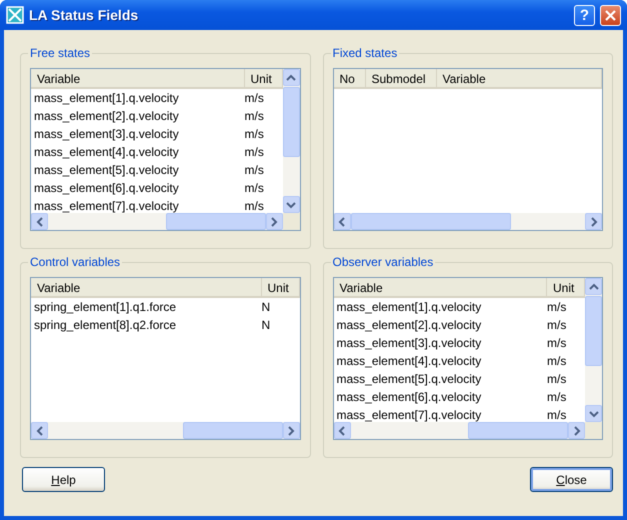  What do you see at coordinates (60, 53) in the screenshot?
I see `group-title: Free states` at bounding box center [60, 53].